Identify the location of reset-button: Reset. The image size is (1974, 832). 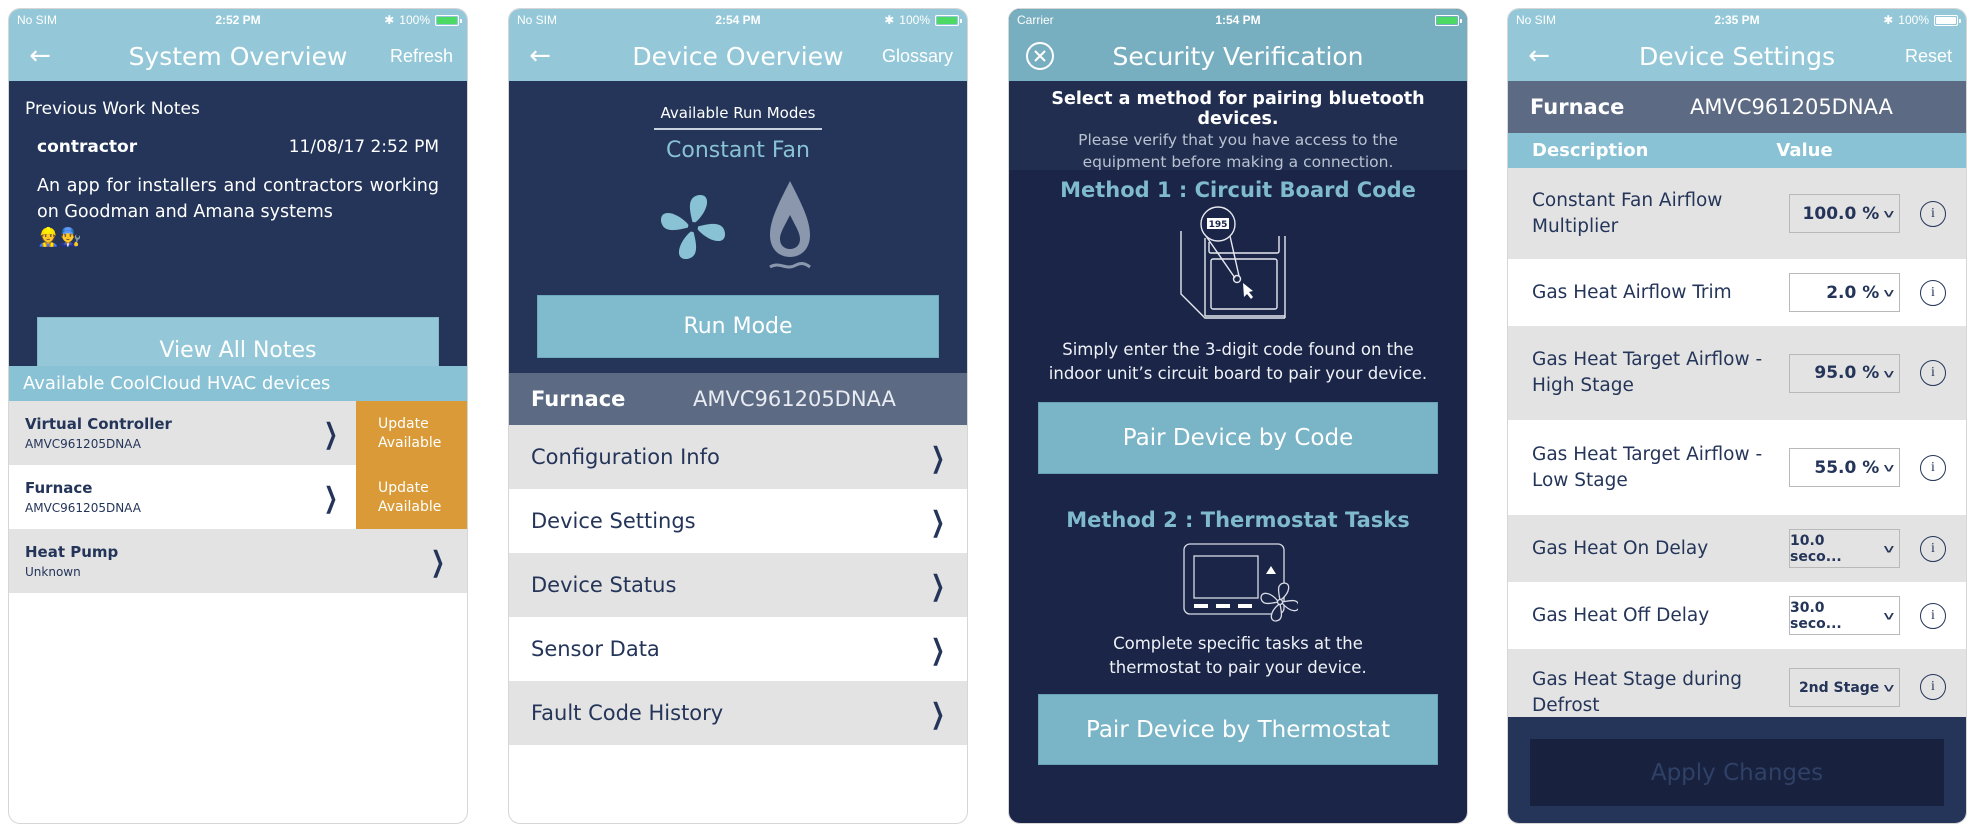
(1928, 56).